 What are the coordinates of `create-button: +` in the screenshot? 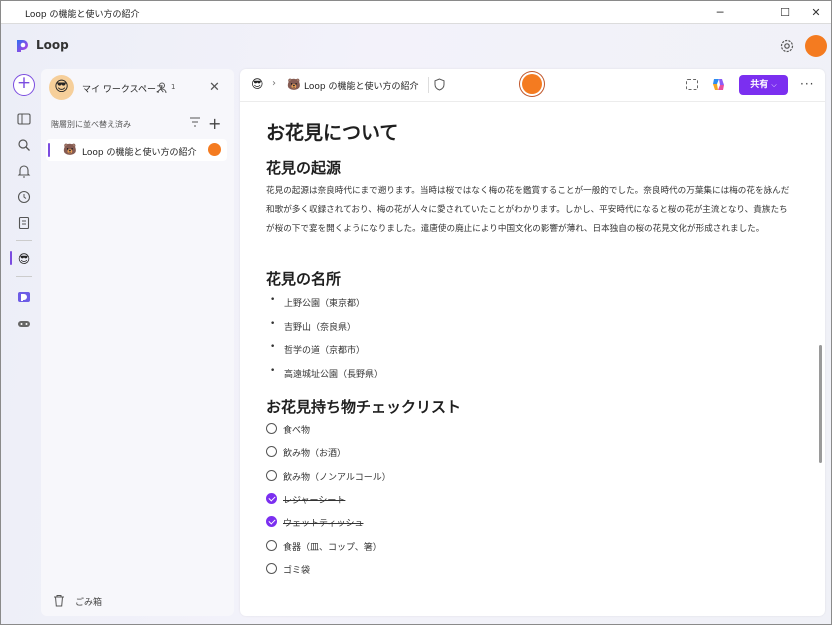 It's located at (24, 85).